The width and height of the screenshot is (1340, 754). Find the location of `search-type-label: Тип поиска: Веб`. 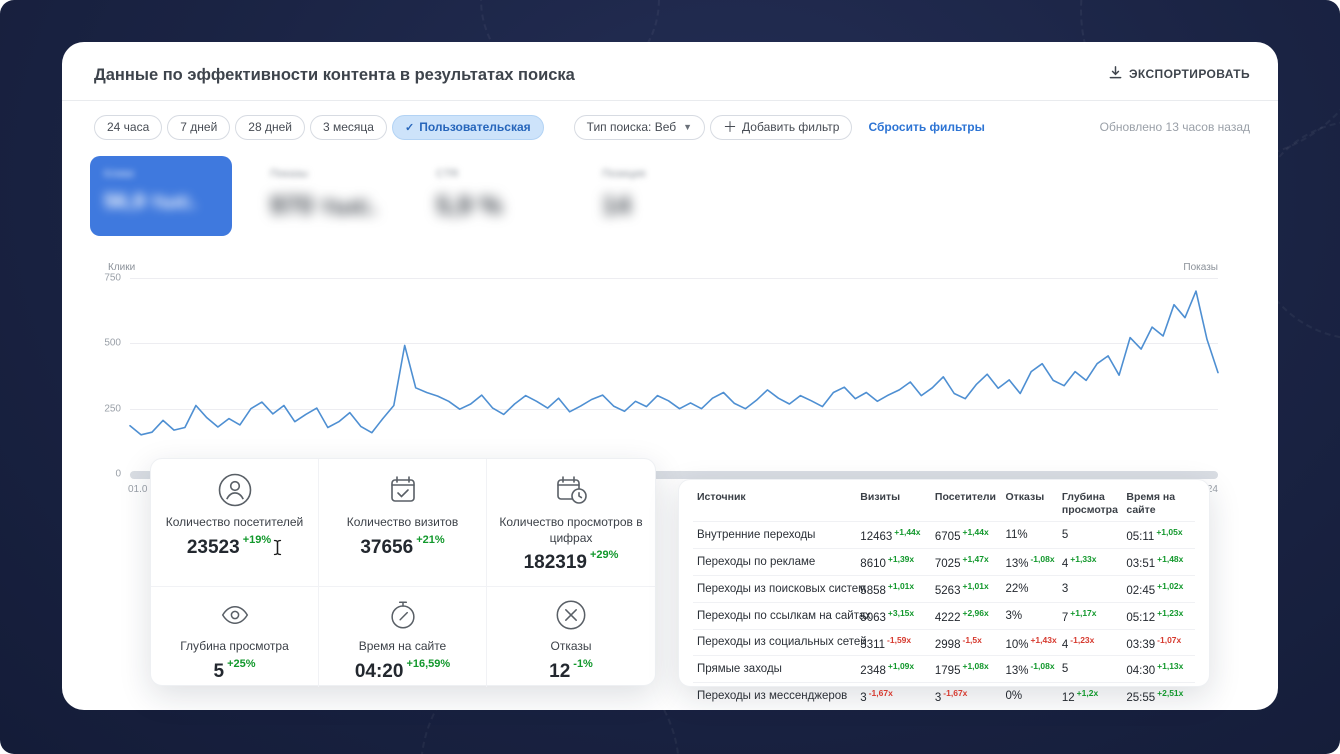

search-type-label: Тип поиска: Веб is located at coordinates (631, 127).